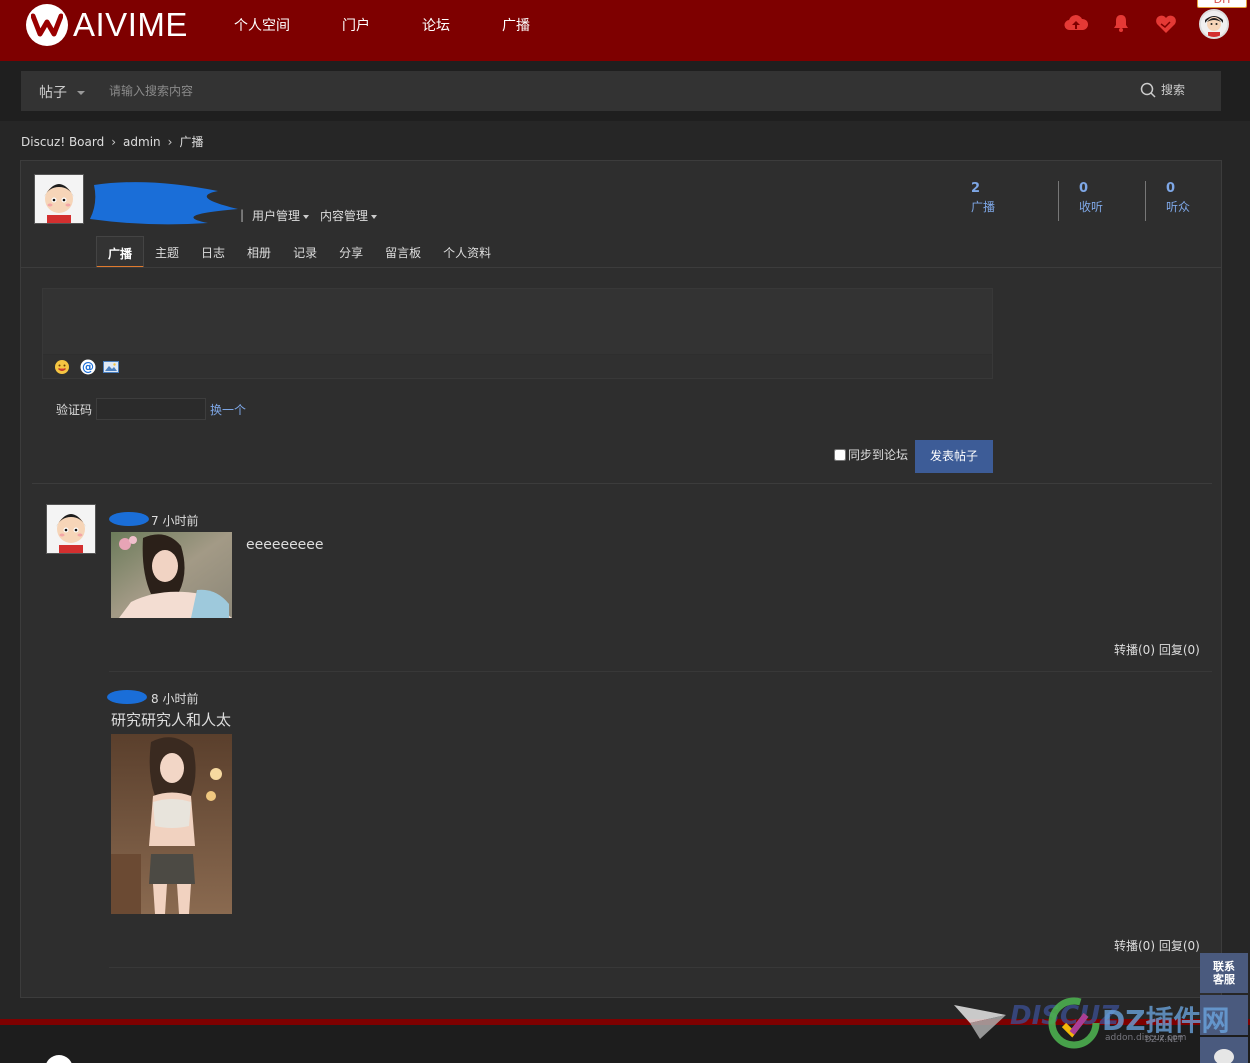 The image size is (1250, 1063). What do you see at coordinates (171, 720) in the screenshot?
I see `feed-text: 研究研究人和人太` at bounding box center [171, 720].